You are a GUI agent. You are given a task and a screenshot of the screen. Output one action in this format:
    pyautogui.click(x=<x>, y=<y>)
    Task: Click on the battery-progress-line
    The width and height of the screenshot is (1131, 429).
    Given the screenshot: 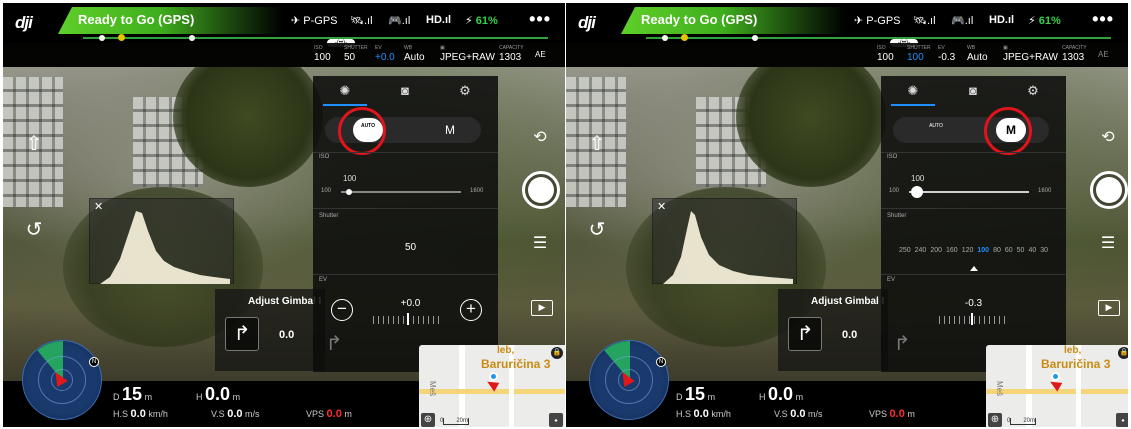 What is the action you would take?
    pyautogui.click(x=315, y=38)
    